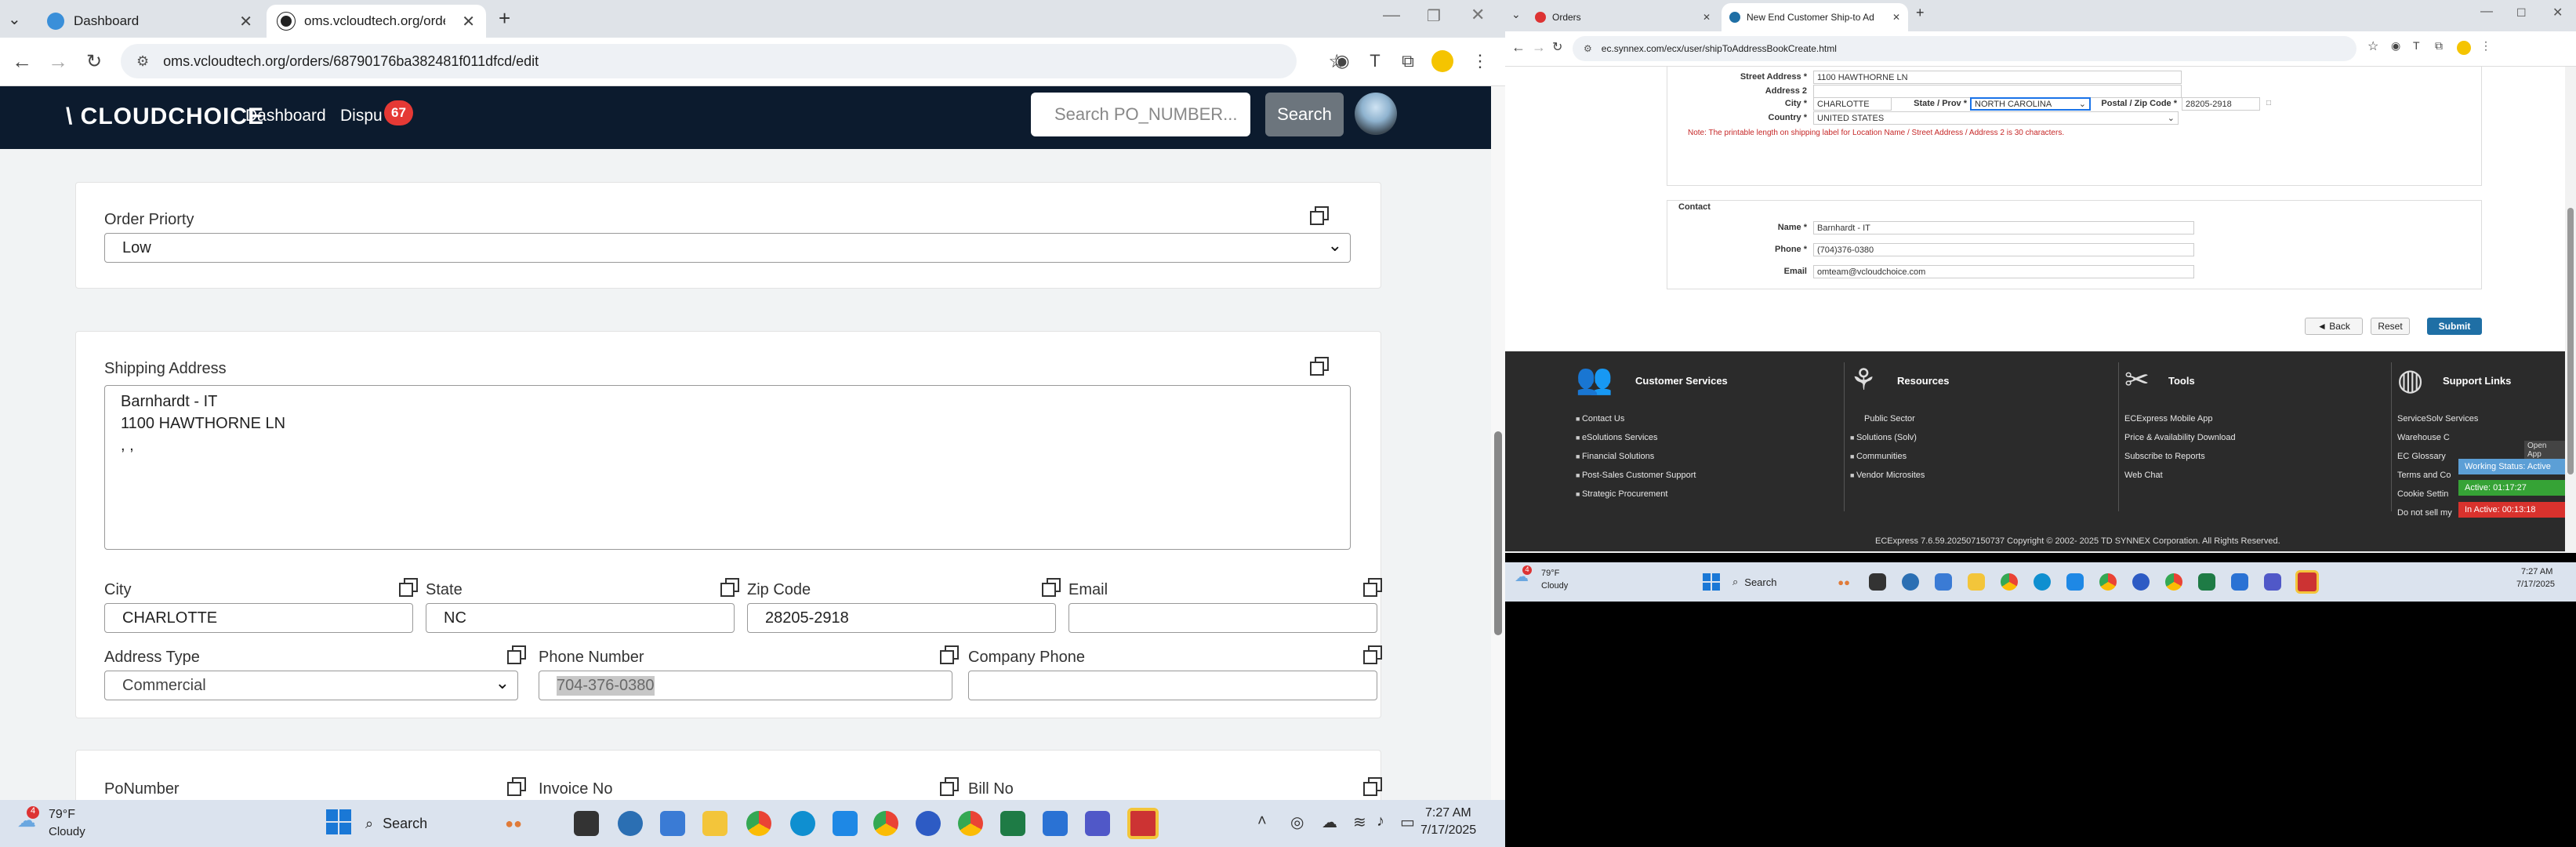 The height and width of the screenshot is (847, 2576). Describe the element at coordinates (1376, 114) in the screenshot. I see `user-avatar` at that location.